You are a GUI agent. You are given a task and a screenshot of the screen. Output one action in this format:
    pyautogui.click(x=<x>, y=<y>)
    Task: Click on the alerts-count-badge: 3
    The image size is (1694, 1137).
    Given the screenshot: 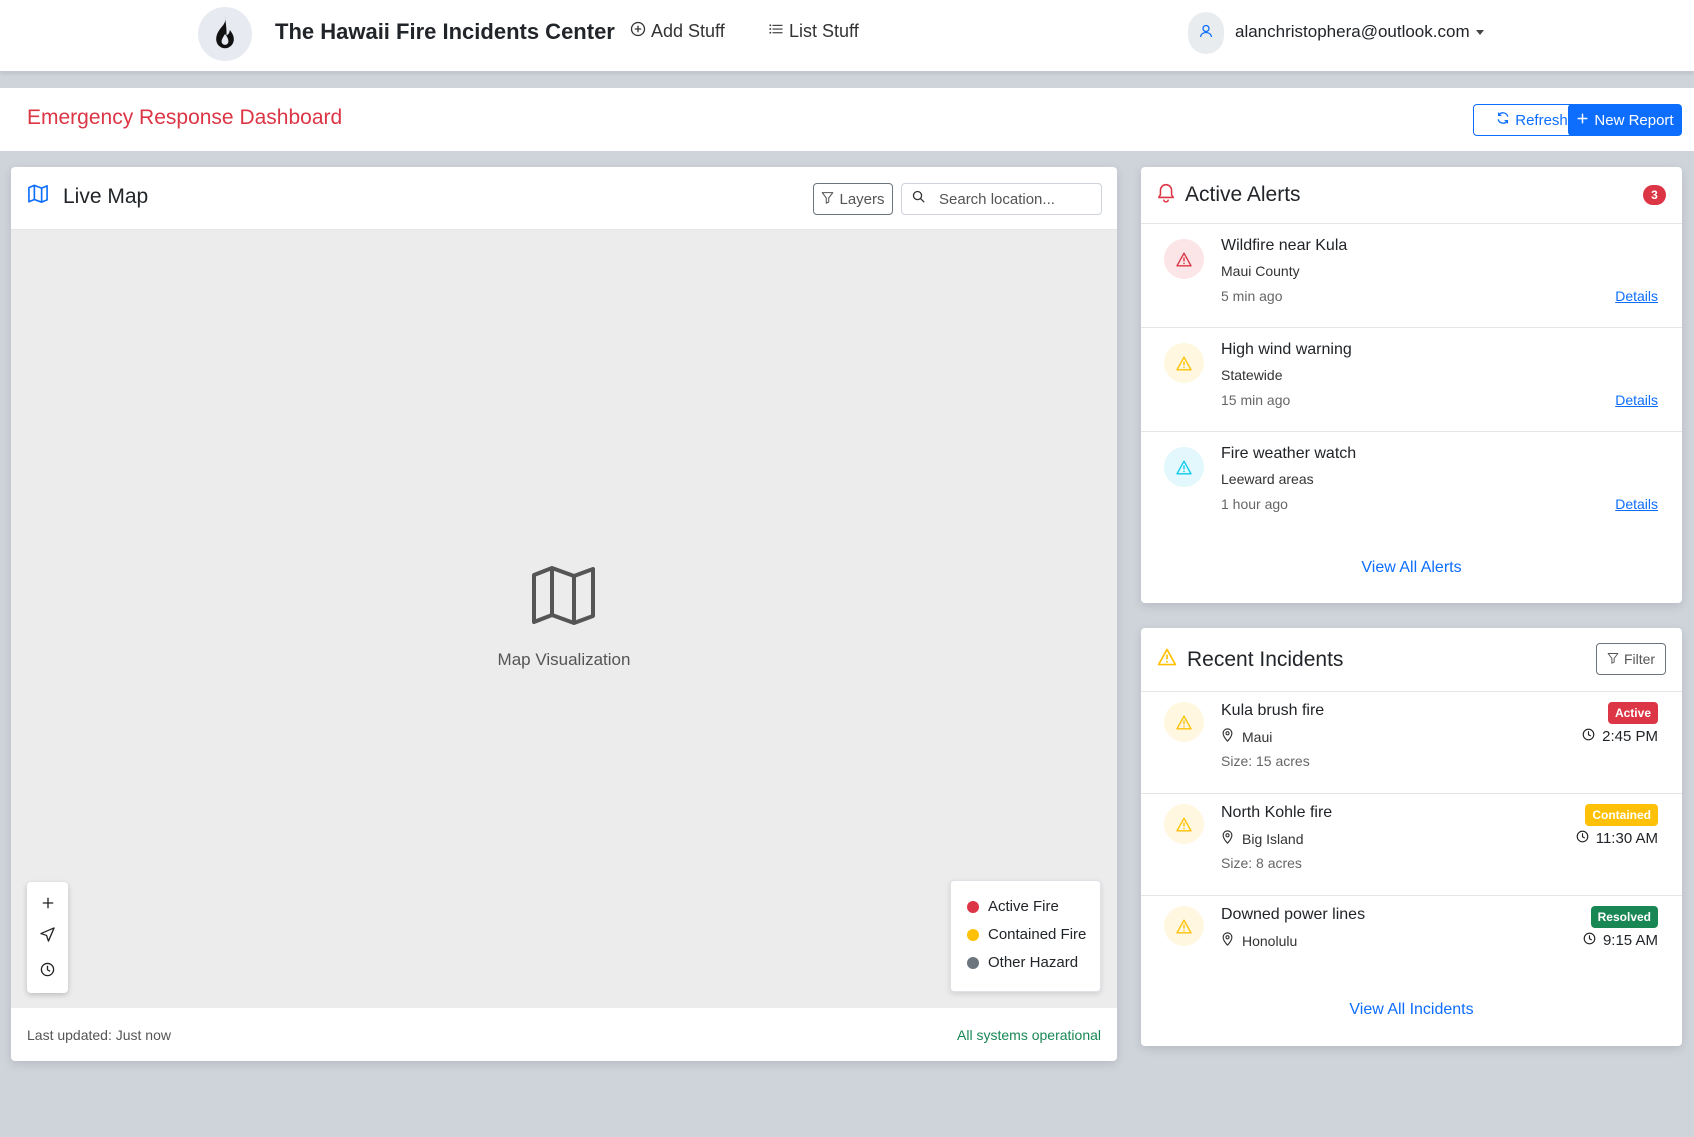 What is the action you would take?
    pyautogui.click(x=1654, y=195)
    